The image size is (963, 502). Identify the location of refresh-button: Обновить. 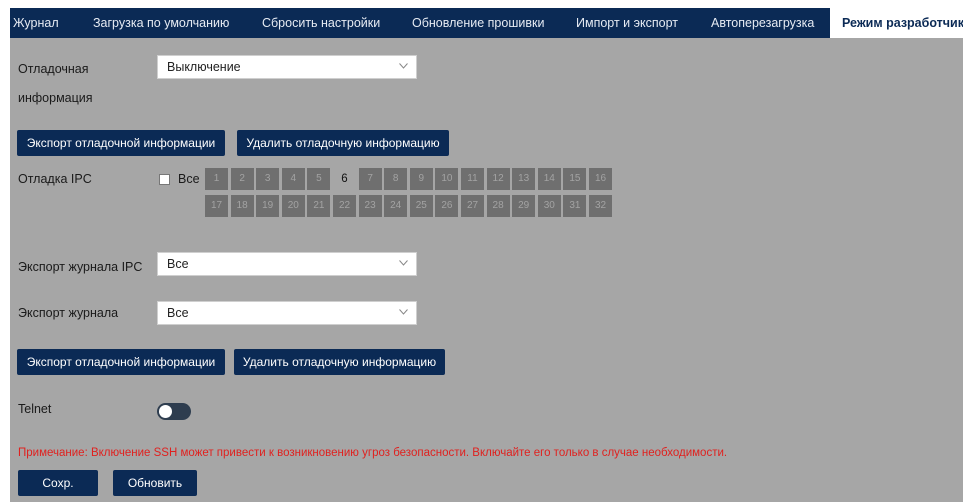
(155, 483).